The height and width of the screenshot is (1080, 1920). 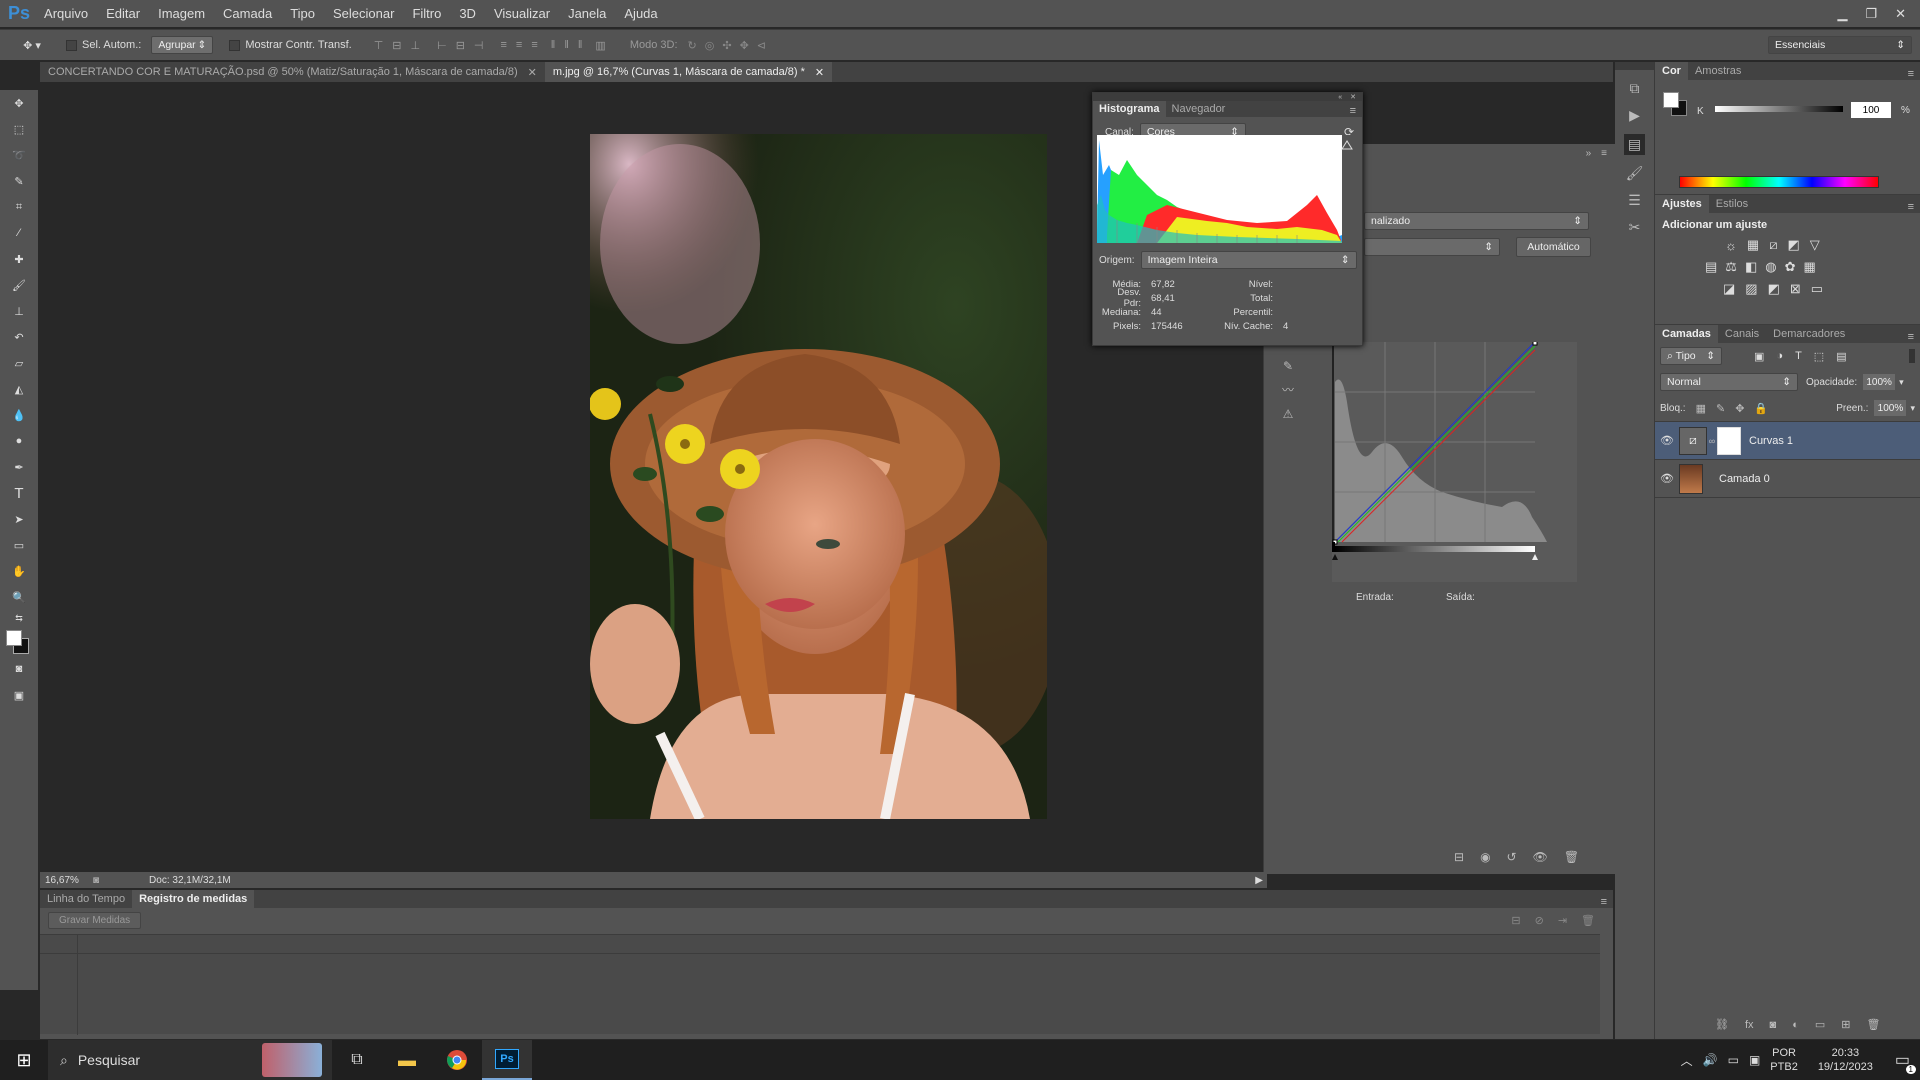 What do you see at coordinates (95, 920) in the screenshot?
I see `record-measurements-button: Gravar Medidas` at bounding box center [95, 920].